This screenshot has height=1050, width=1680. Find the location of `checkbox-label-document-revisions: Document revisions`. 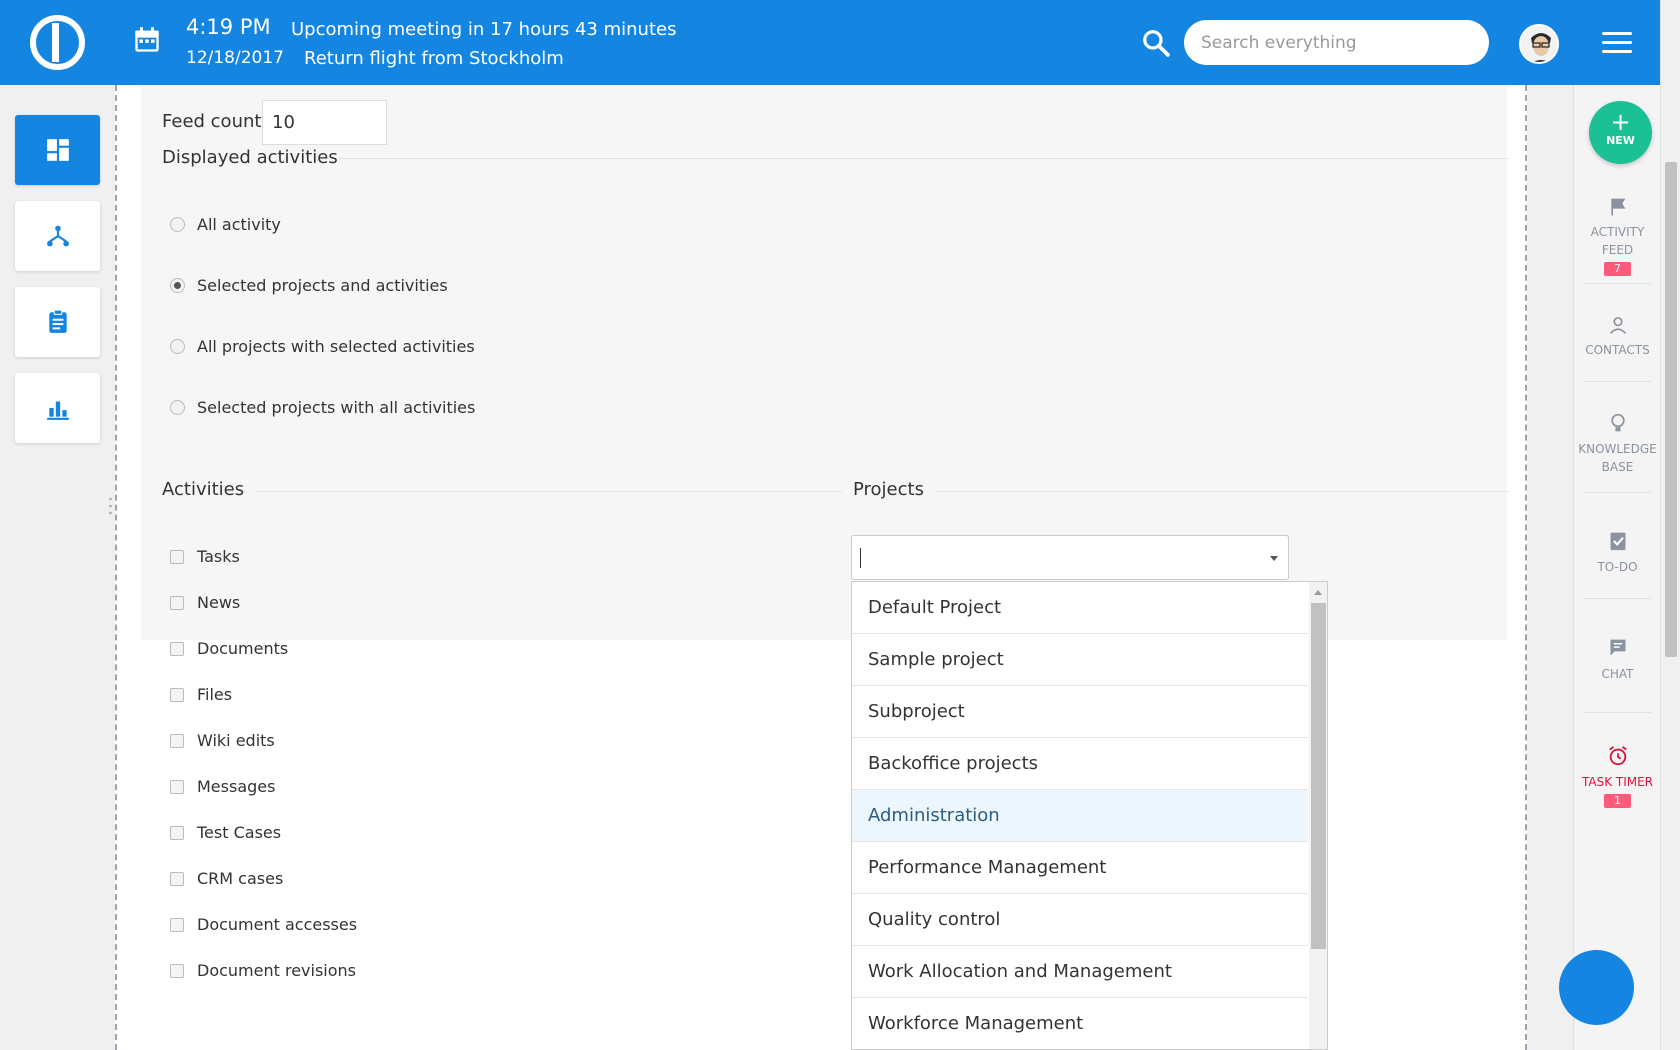

checkbox-label-document-revisions: Document revisions is located at coordinates (276, 970).